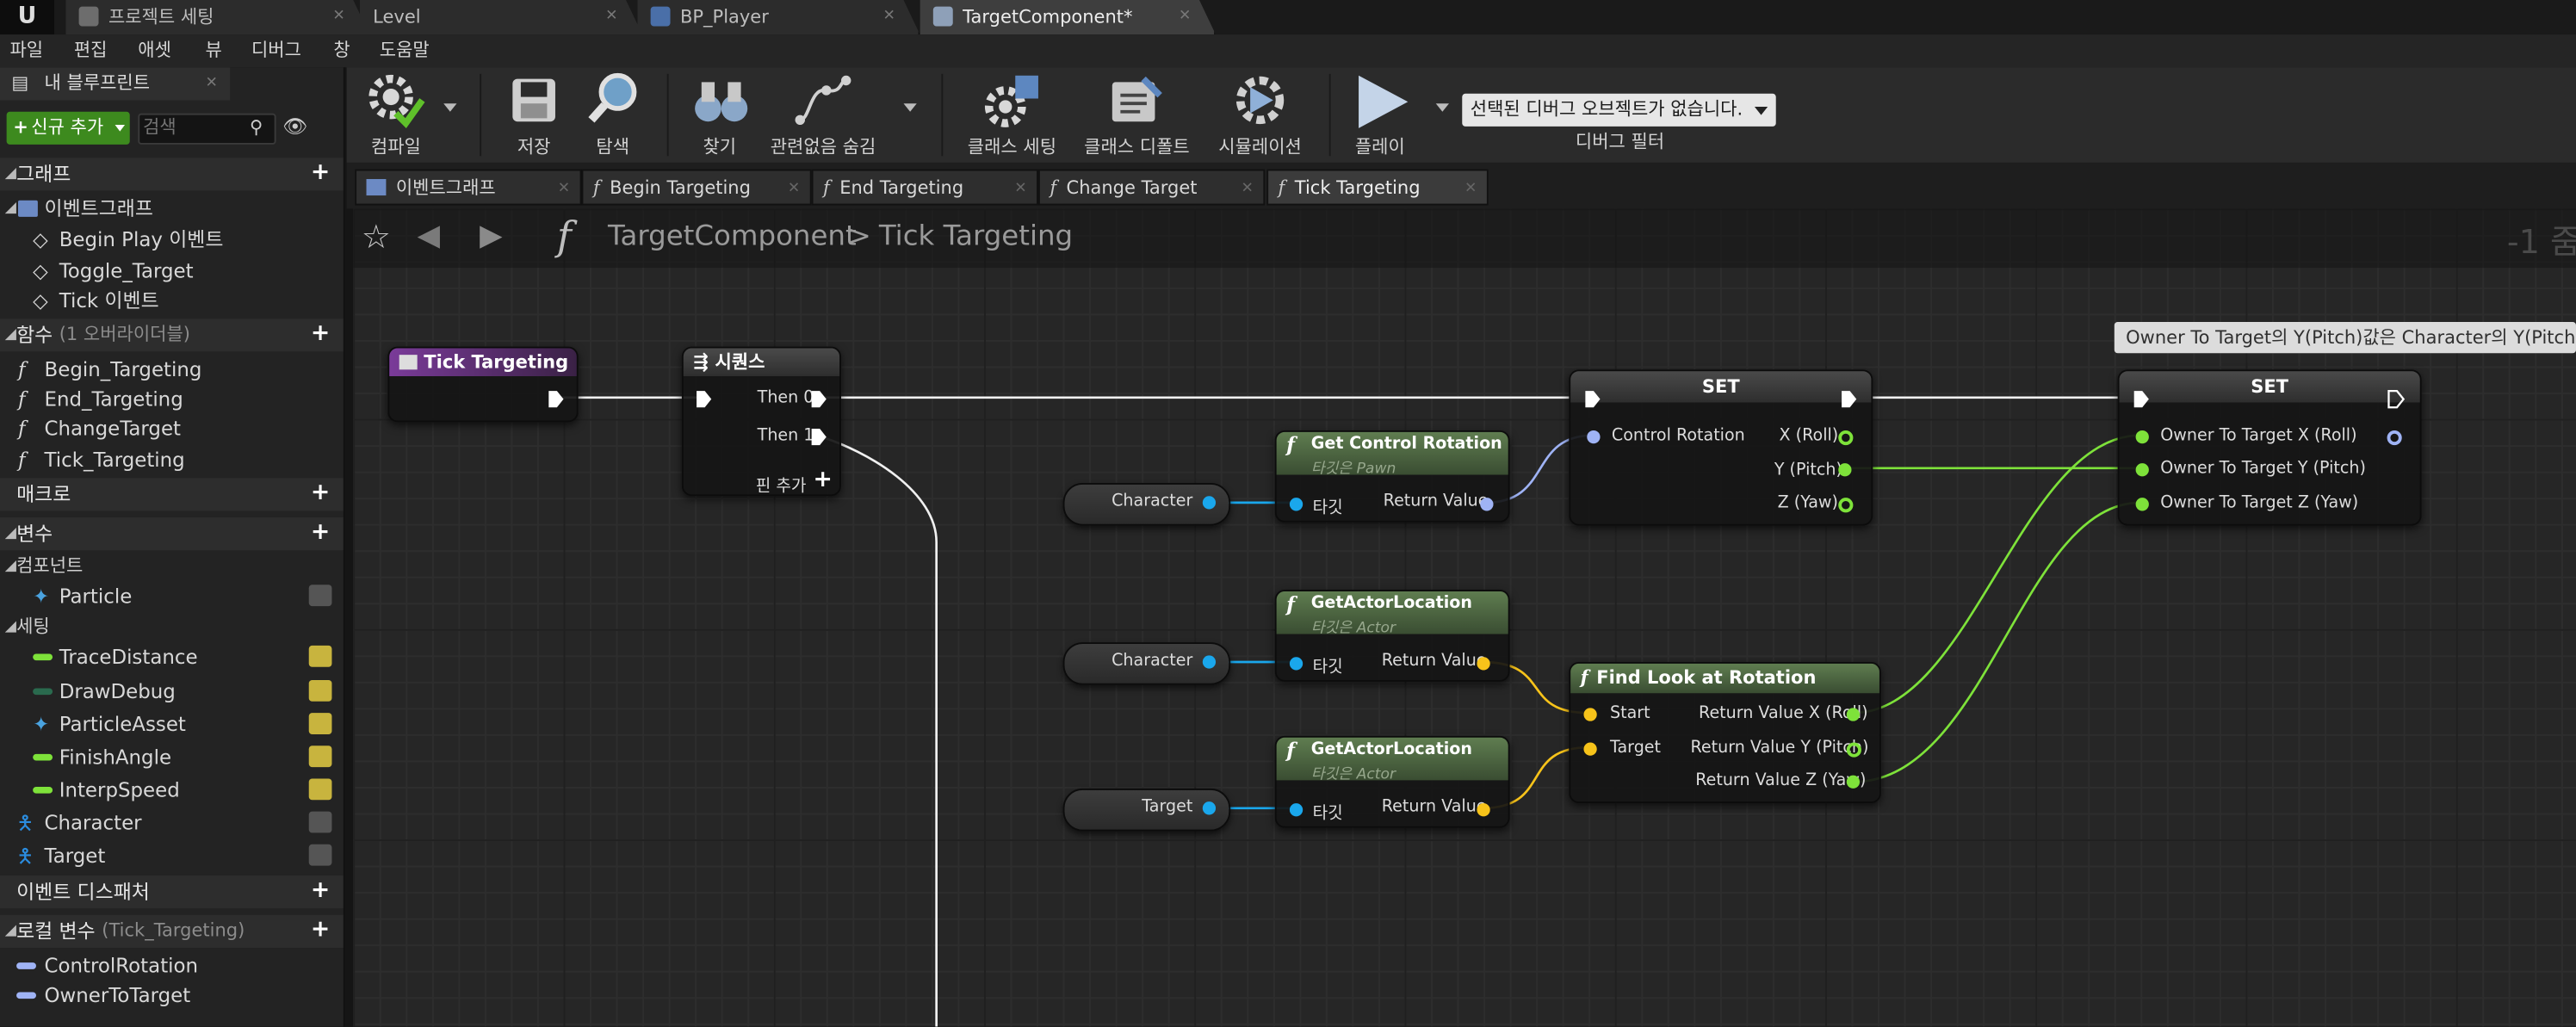  What do you see at coordinates (1781, 780) in the screenshot?
I see `return-z-pin-label: Return Value Z (Yaw)` at bounding box center [1781, 780].